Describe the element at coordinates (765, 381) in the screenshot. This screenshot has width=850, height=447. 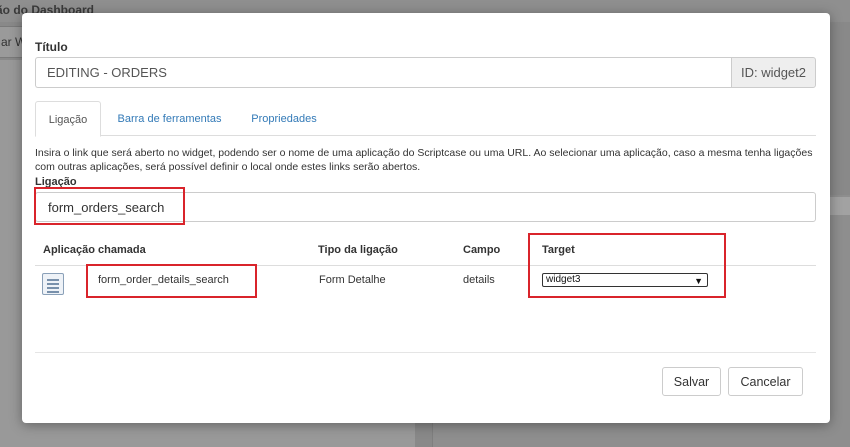
I see `cancel-button: Cancelar` at that location.